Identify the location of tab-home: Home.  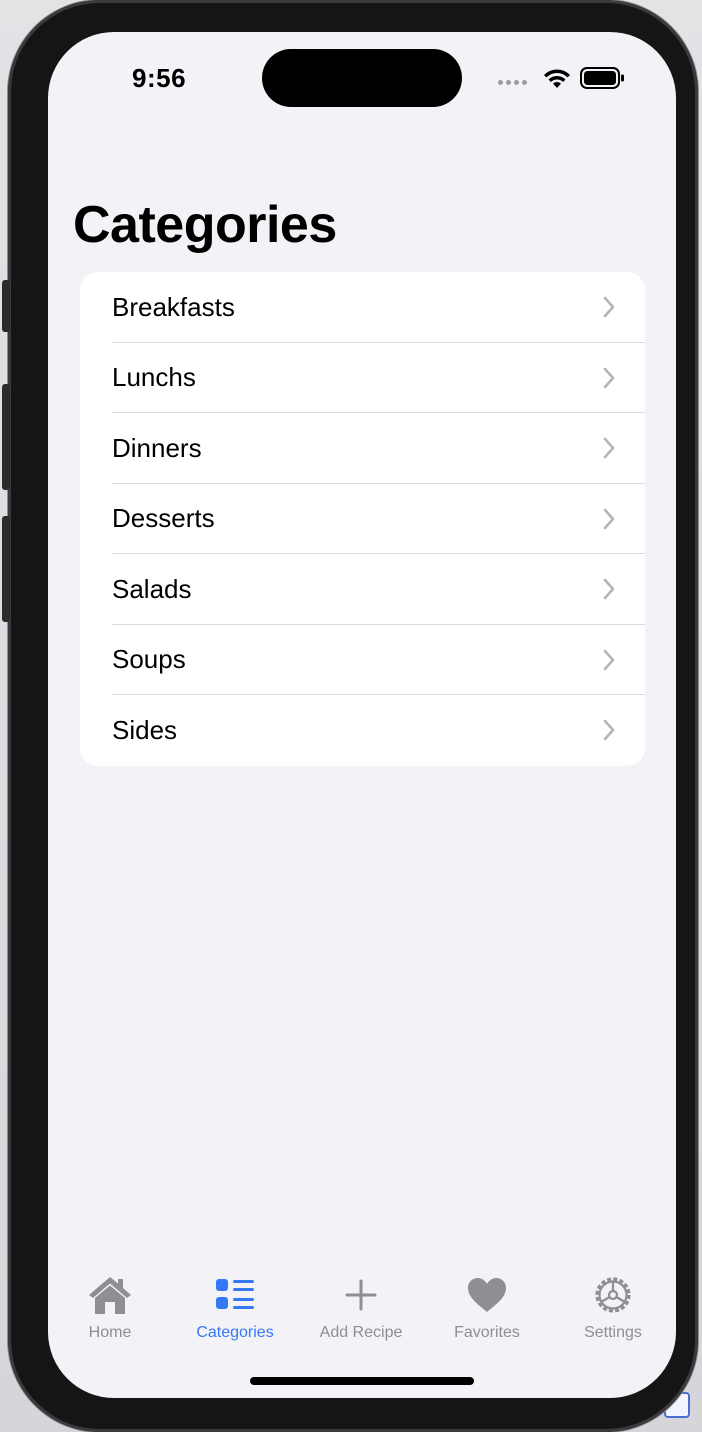
(110, 1307).